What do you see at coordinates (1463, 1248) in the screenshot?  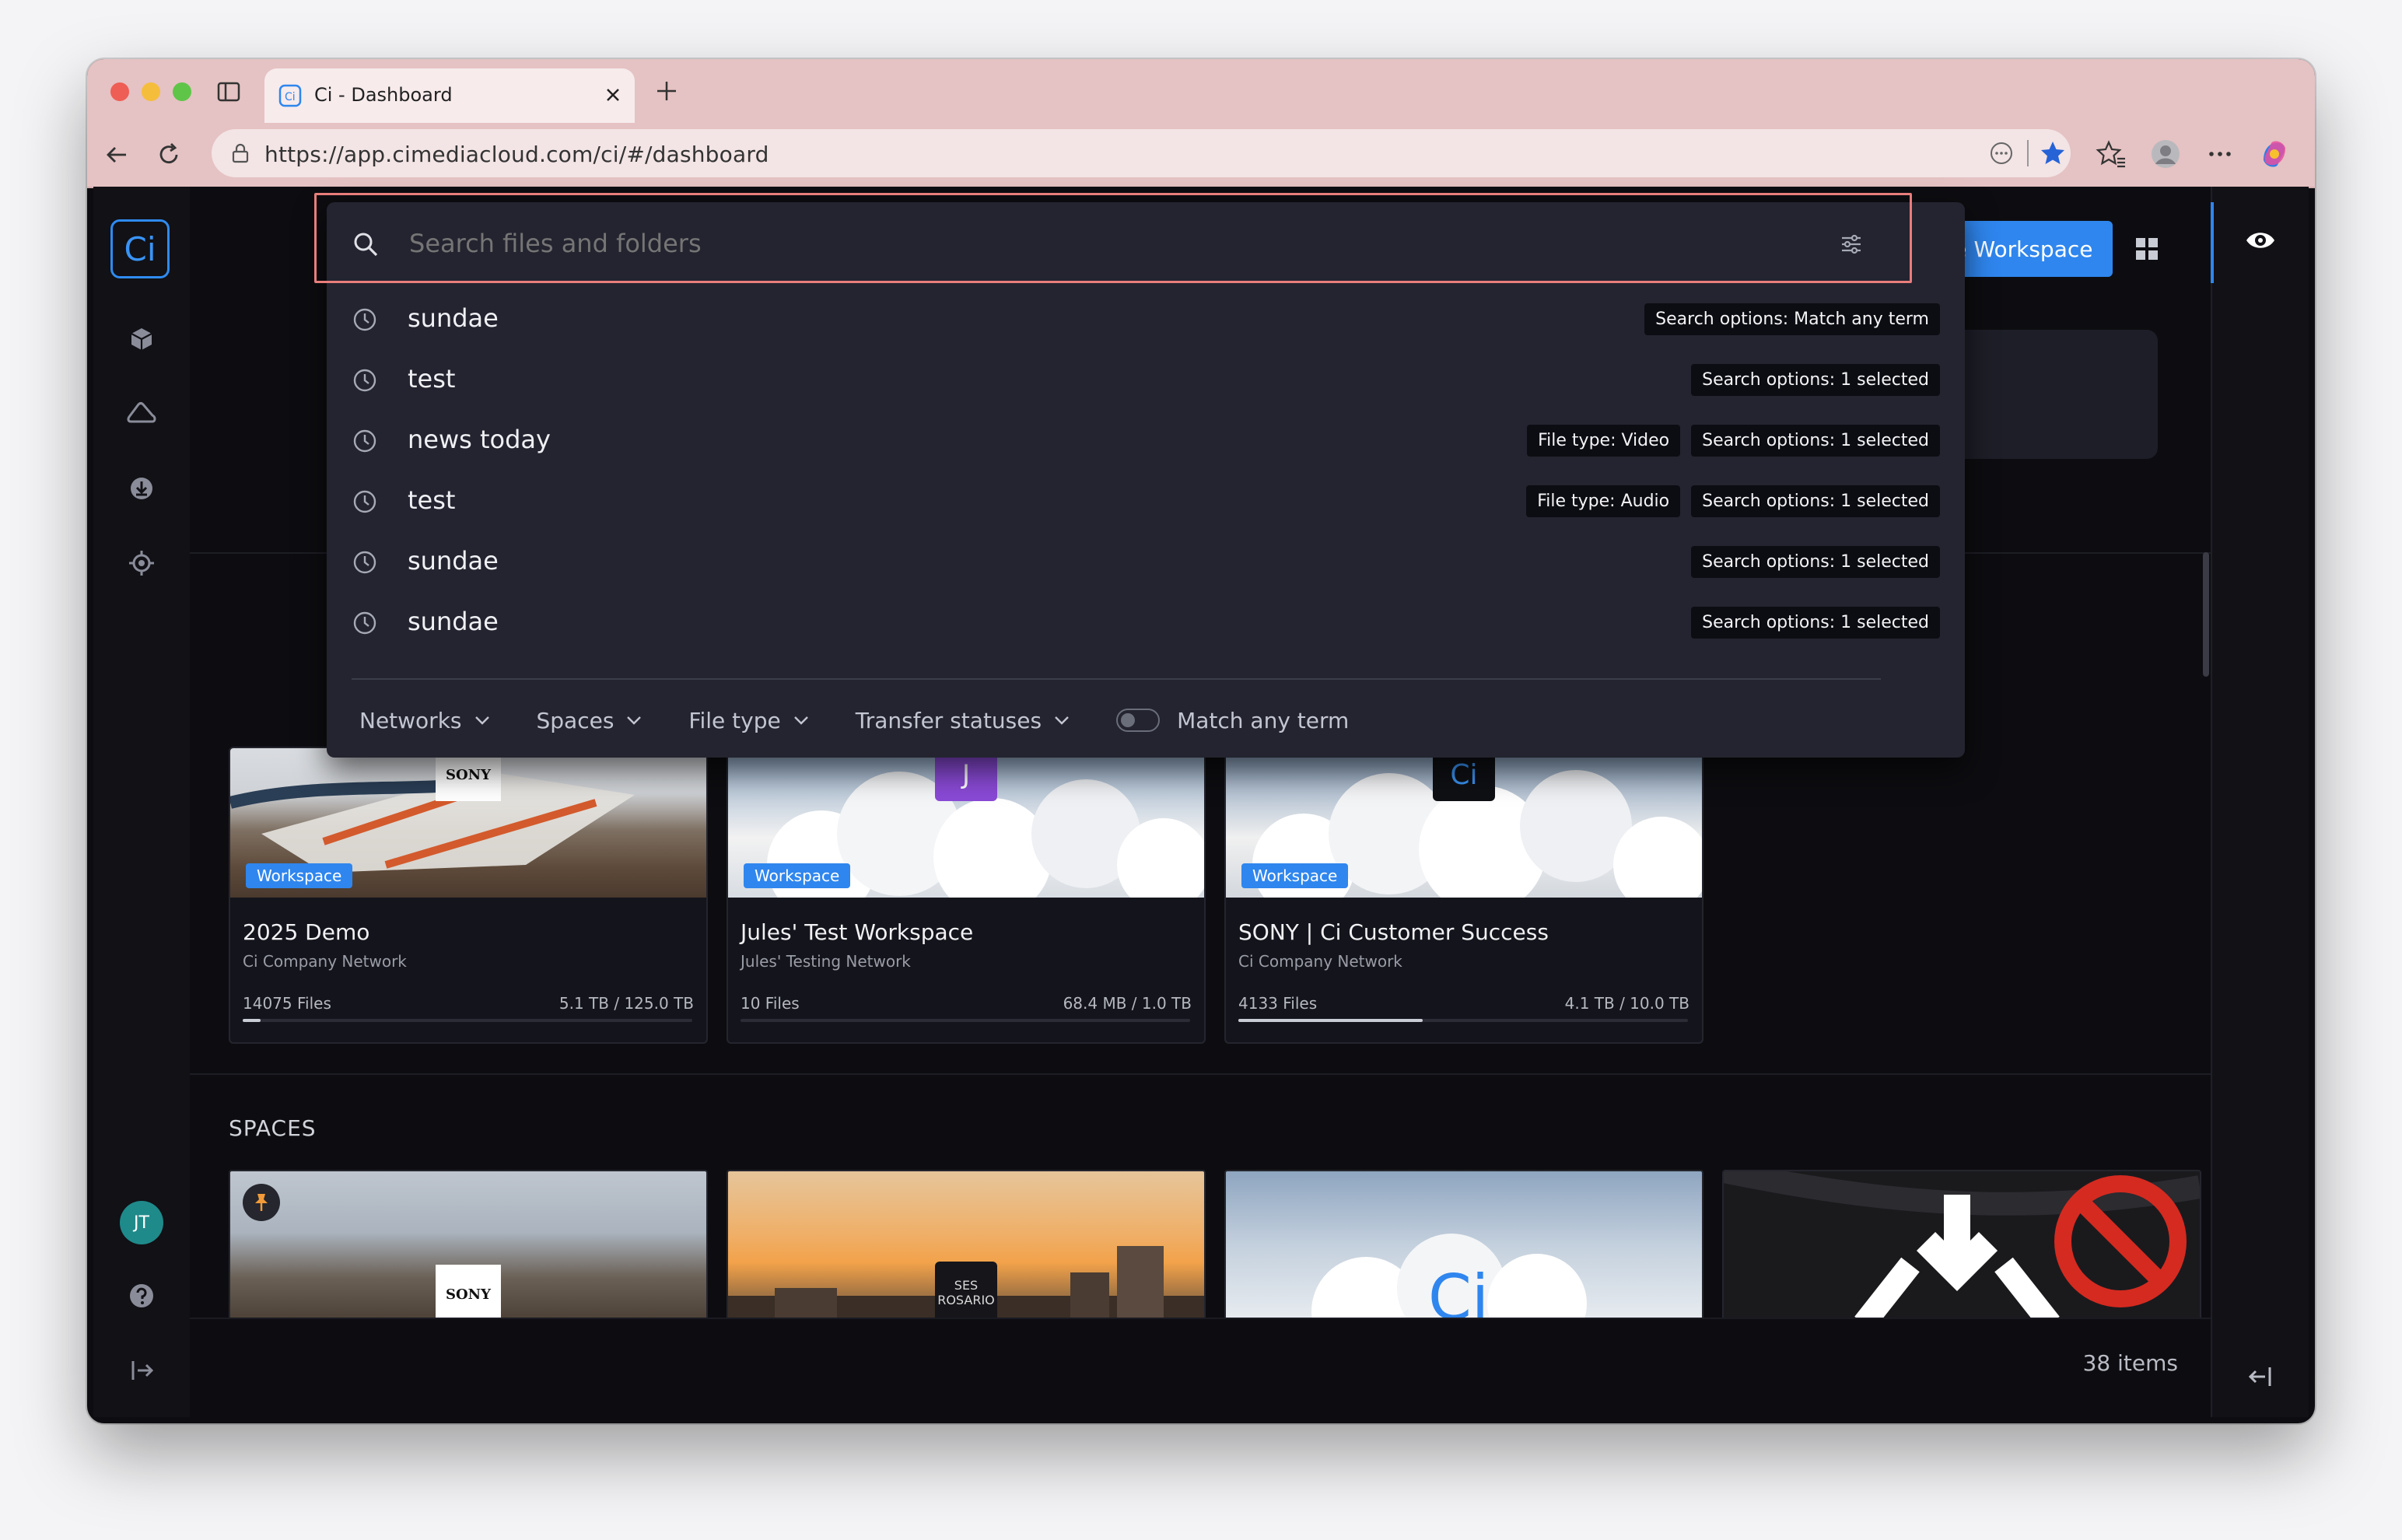 I see `space-card: Ci` at bounding box center [1463, 1248].